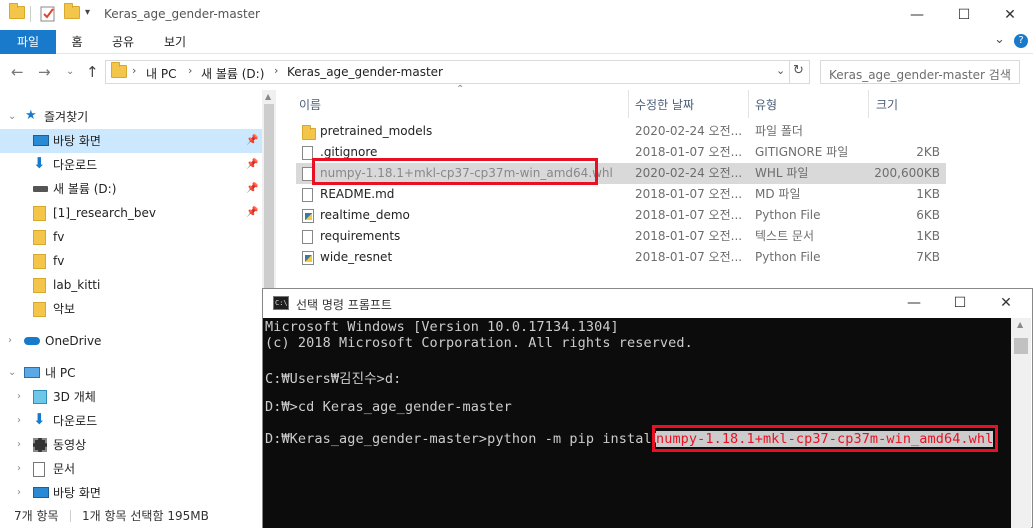  What do you see at coordinates (131, 309) in the screenshot?
I see `nav-folder-sheet-music: 악보` at bounding box center [131, 309].